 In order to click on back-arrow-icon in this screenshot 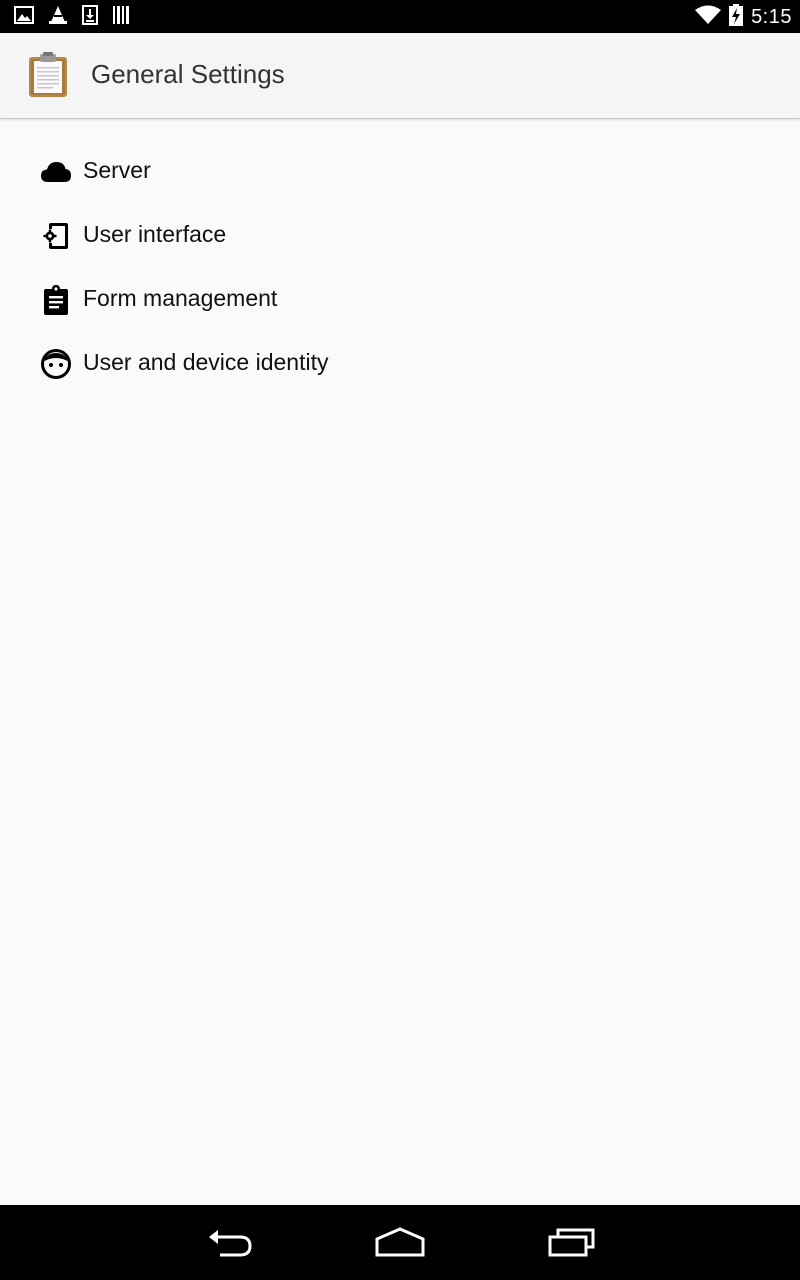, I will do `click(230, 1243)`.